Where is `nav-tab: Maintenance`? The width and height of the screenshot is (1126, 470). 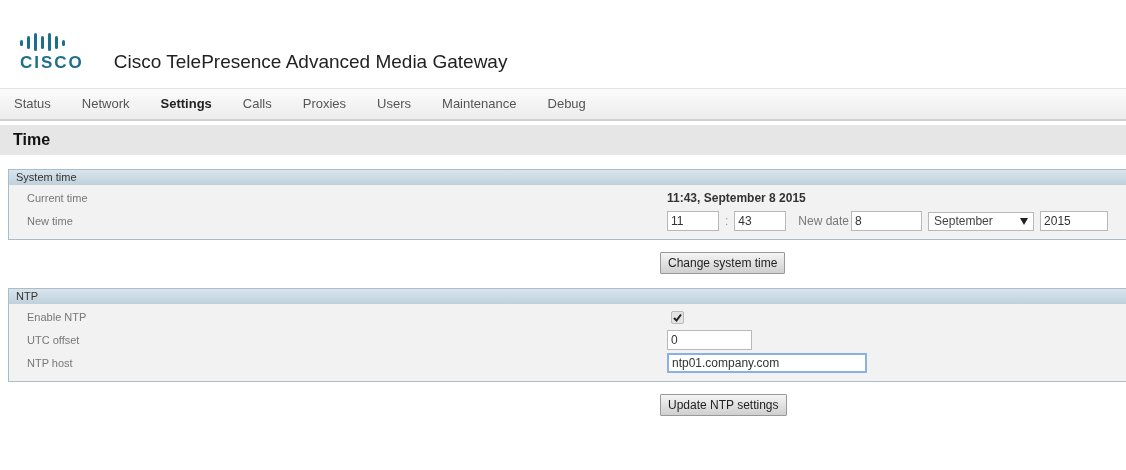 nav-tab: Maintenance is located at coordinates (479, 104).